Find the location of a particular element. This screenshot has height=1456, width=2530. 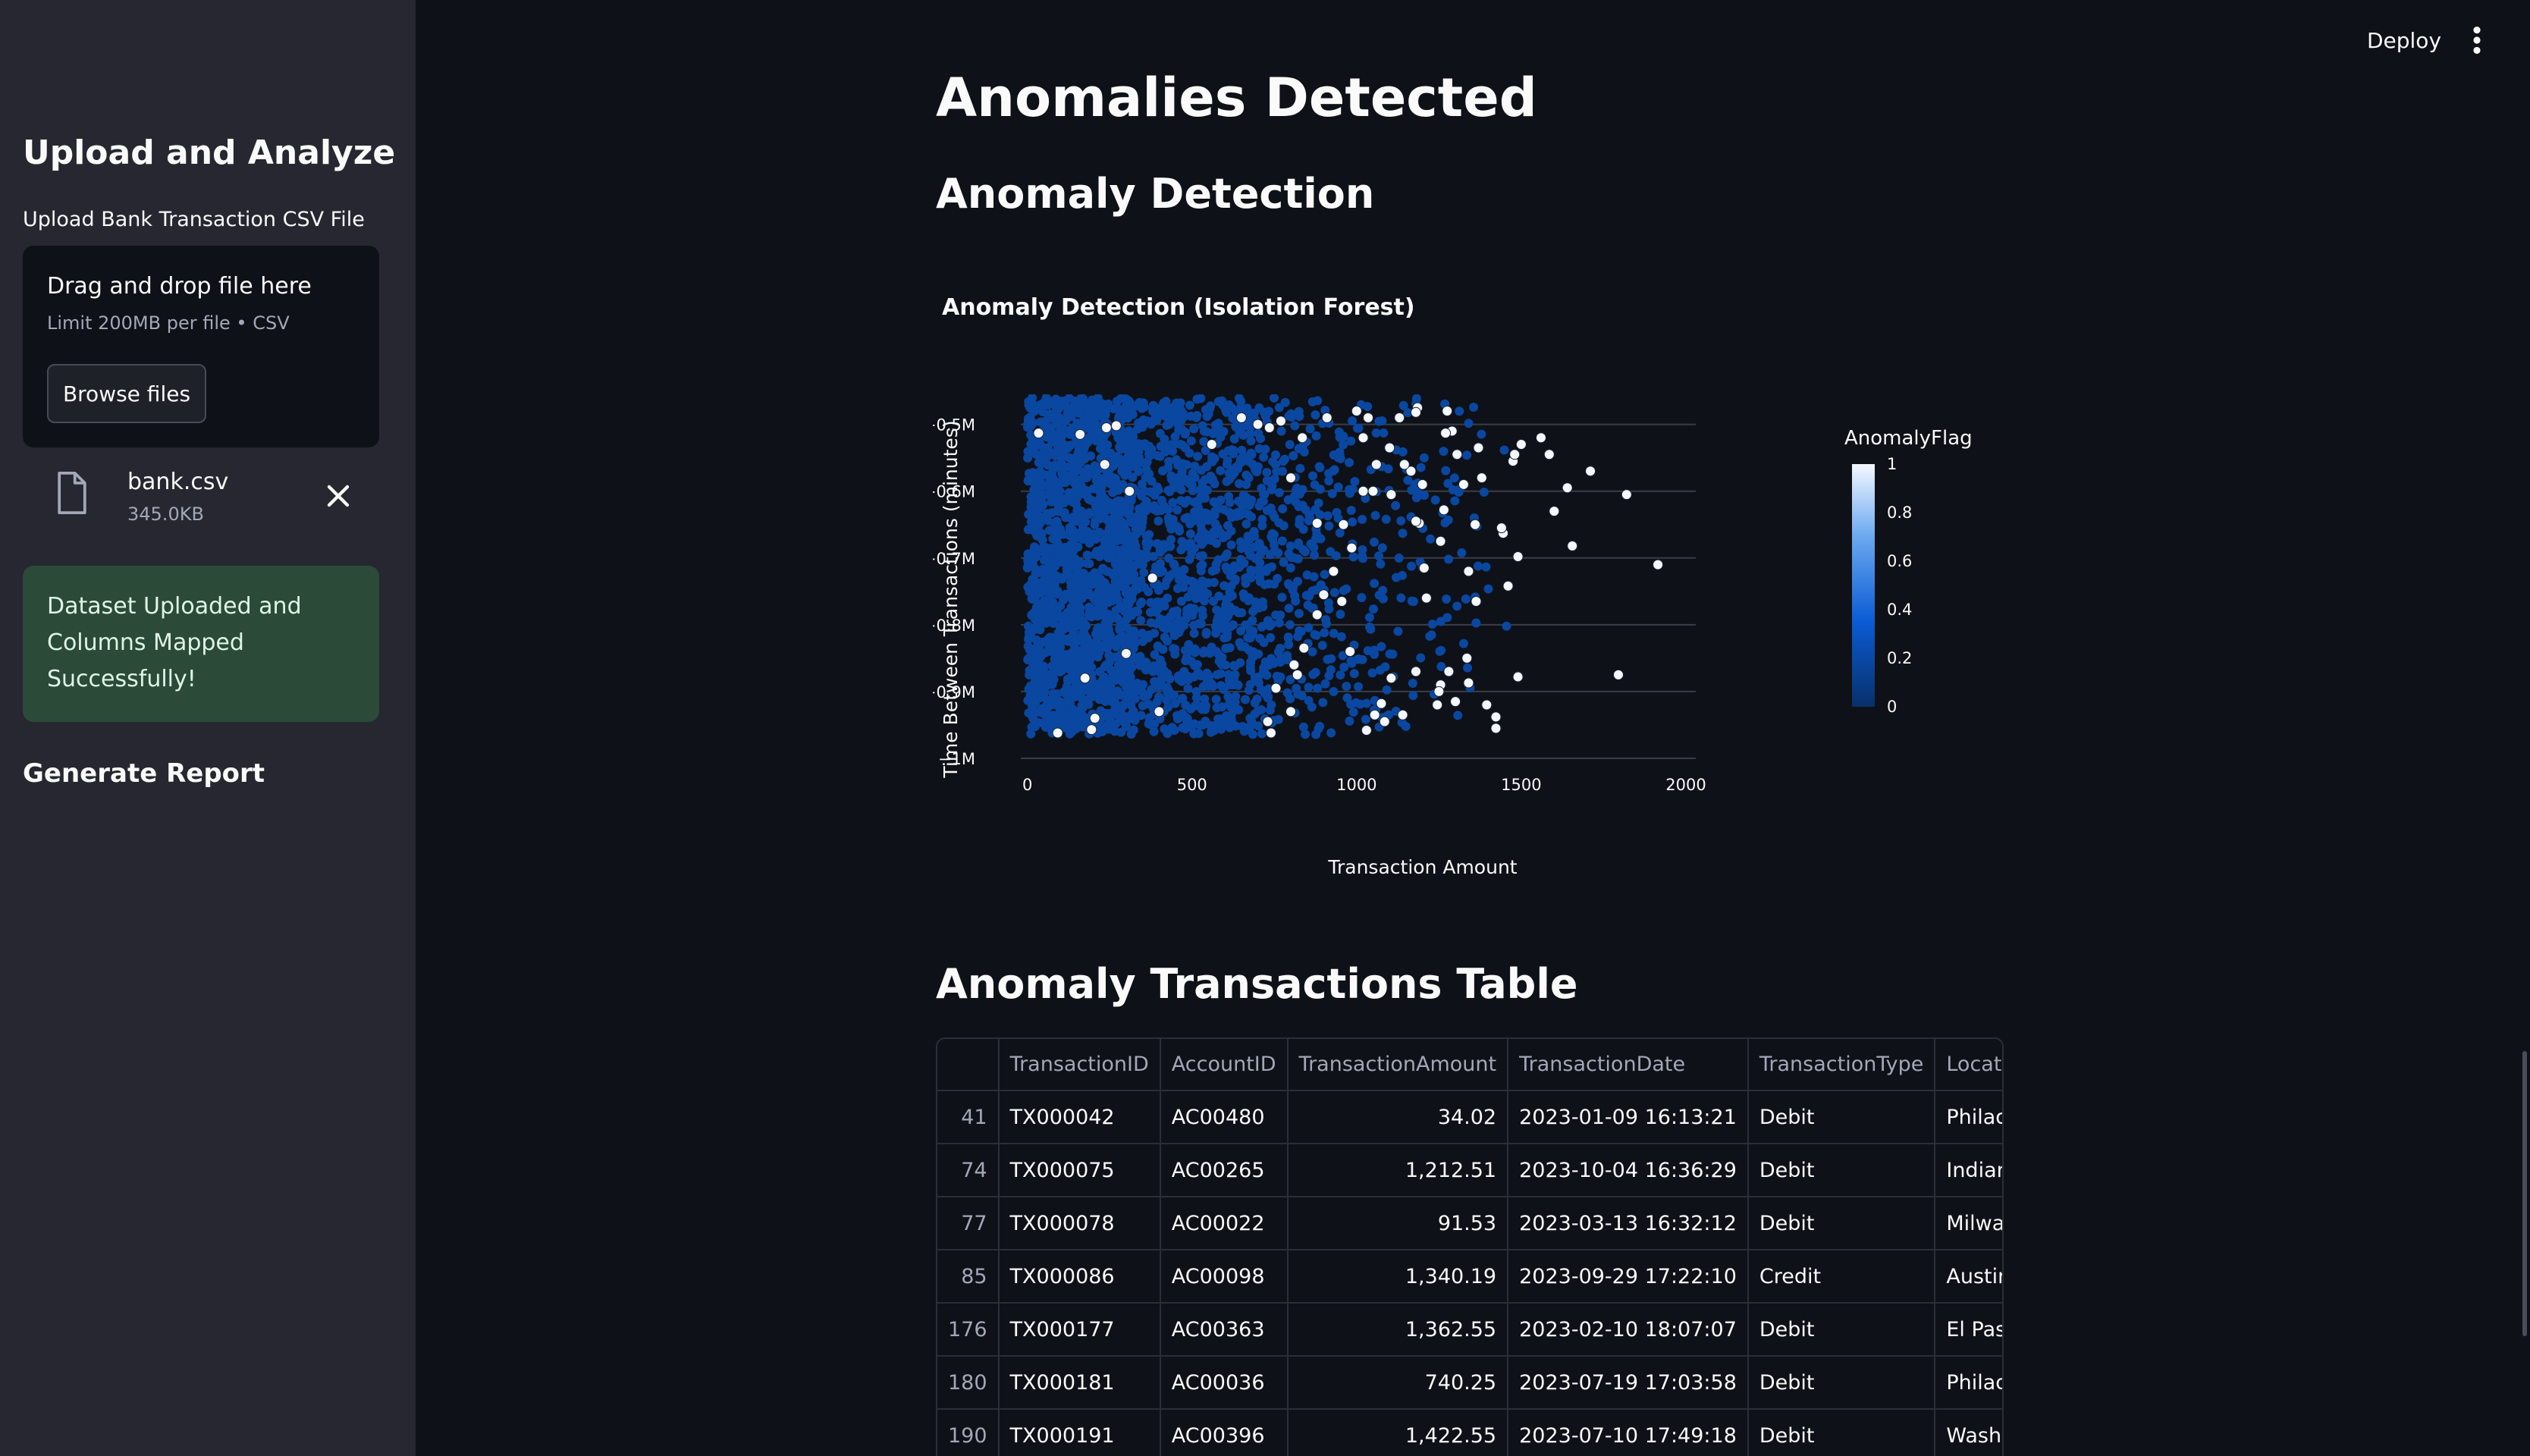

deploy-button: Deploy is located at coordinates (2404, 40).